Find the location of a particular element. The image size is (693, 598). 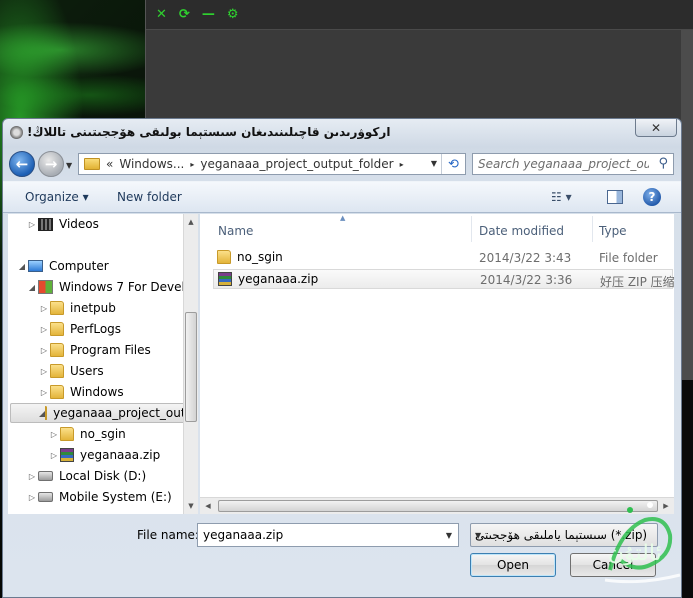

column-headers: ▲ Name Date modified Type is located at coordinates (437, 229).